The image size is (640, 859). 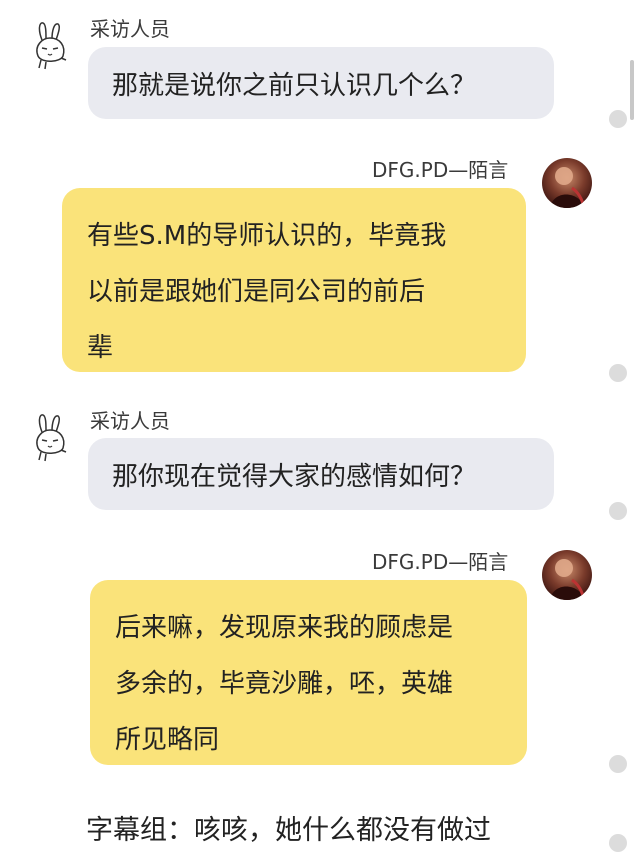 What do you see at coordinates (256, 292) in the screenshot?
I see `message-text: 以前是跟她们是同公司的前后` at bounding box center [256, 292].